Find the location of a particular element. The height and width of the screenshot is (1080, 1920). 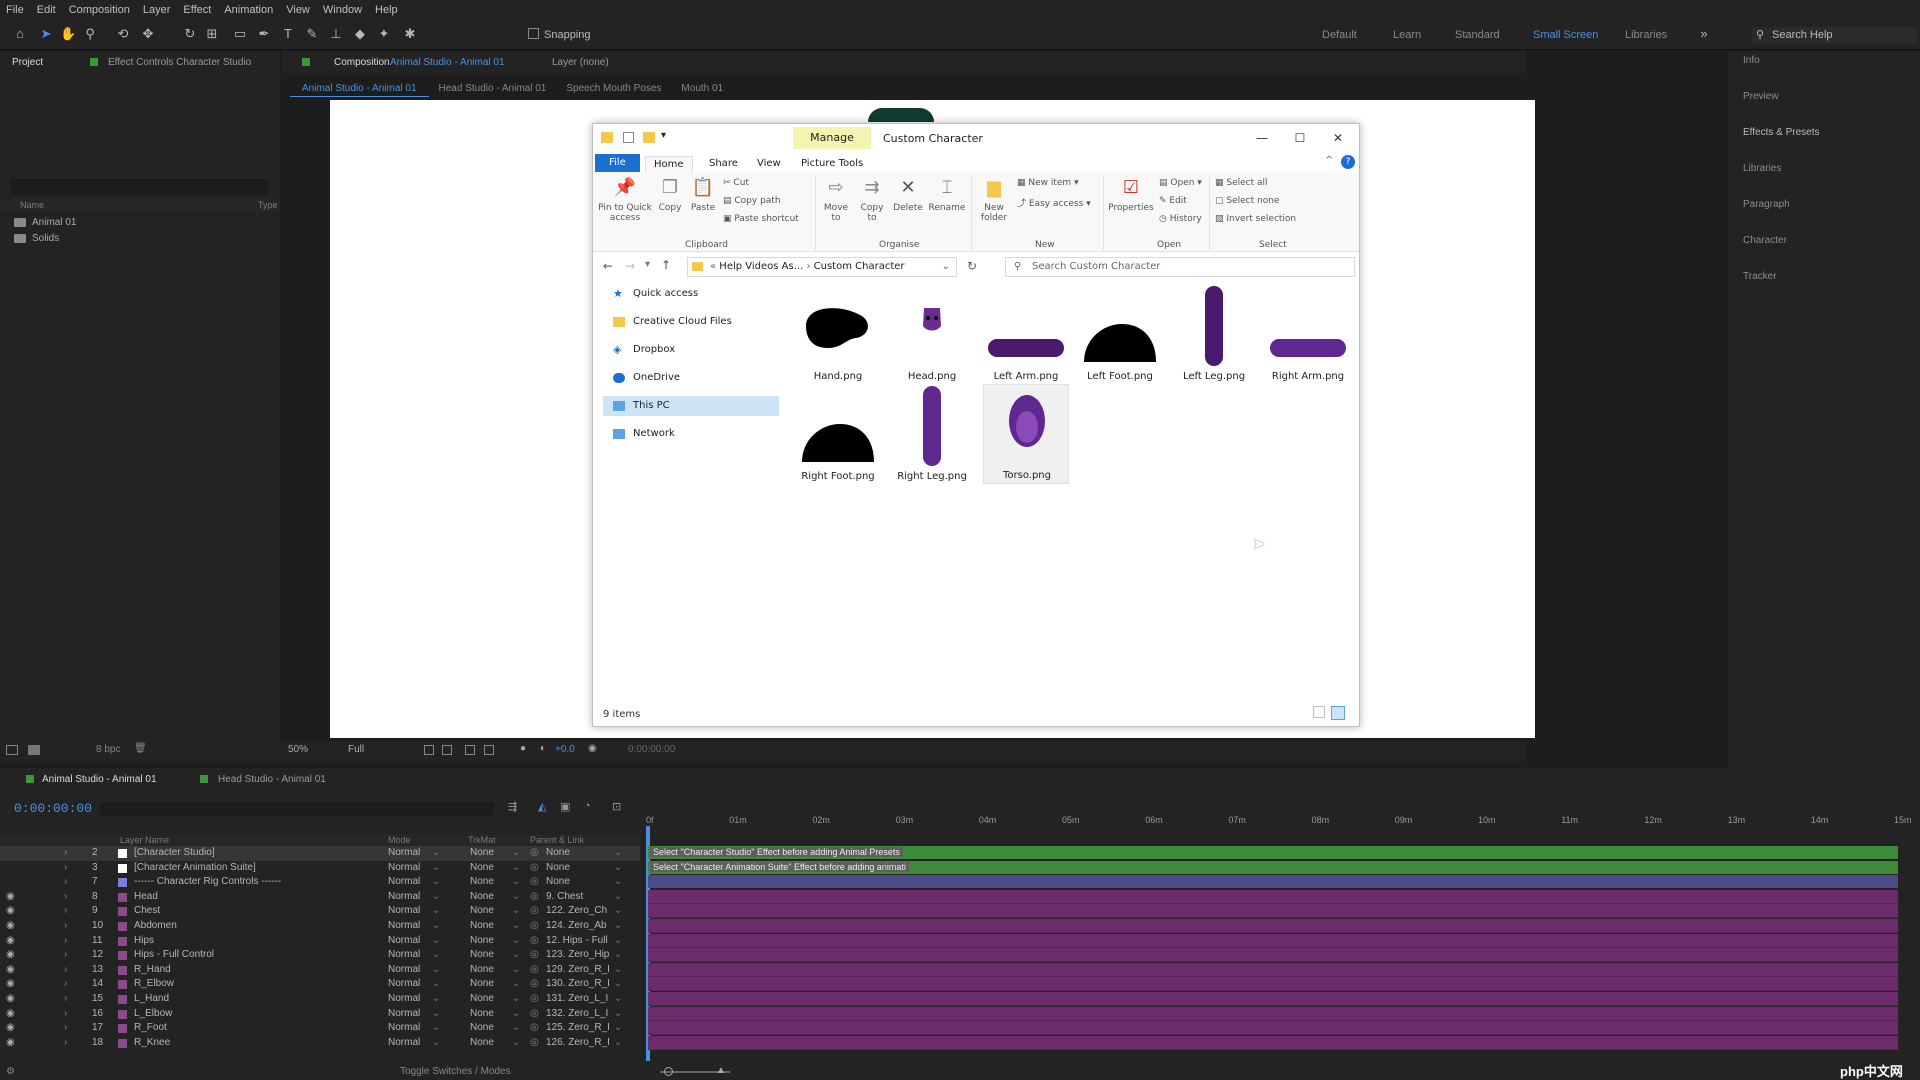

file-item: Left Leg.png is located at coordinates (1214, 334).